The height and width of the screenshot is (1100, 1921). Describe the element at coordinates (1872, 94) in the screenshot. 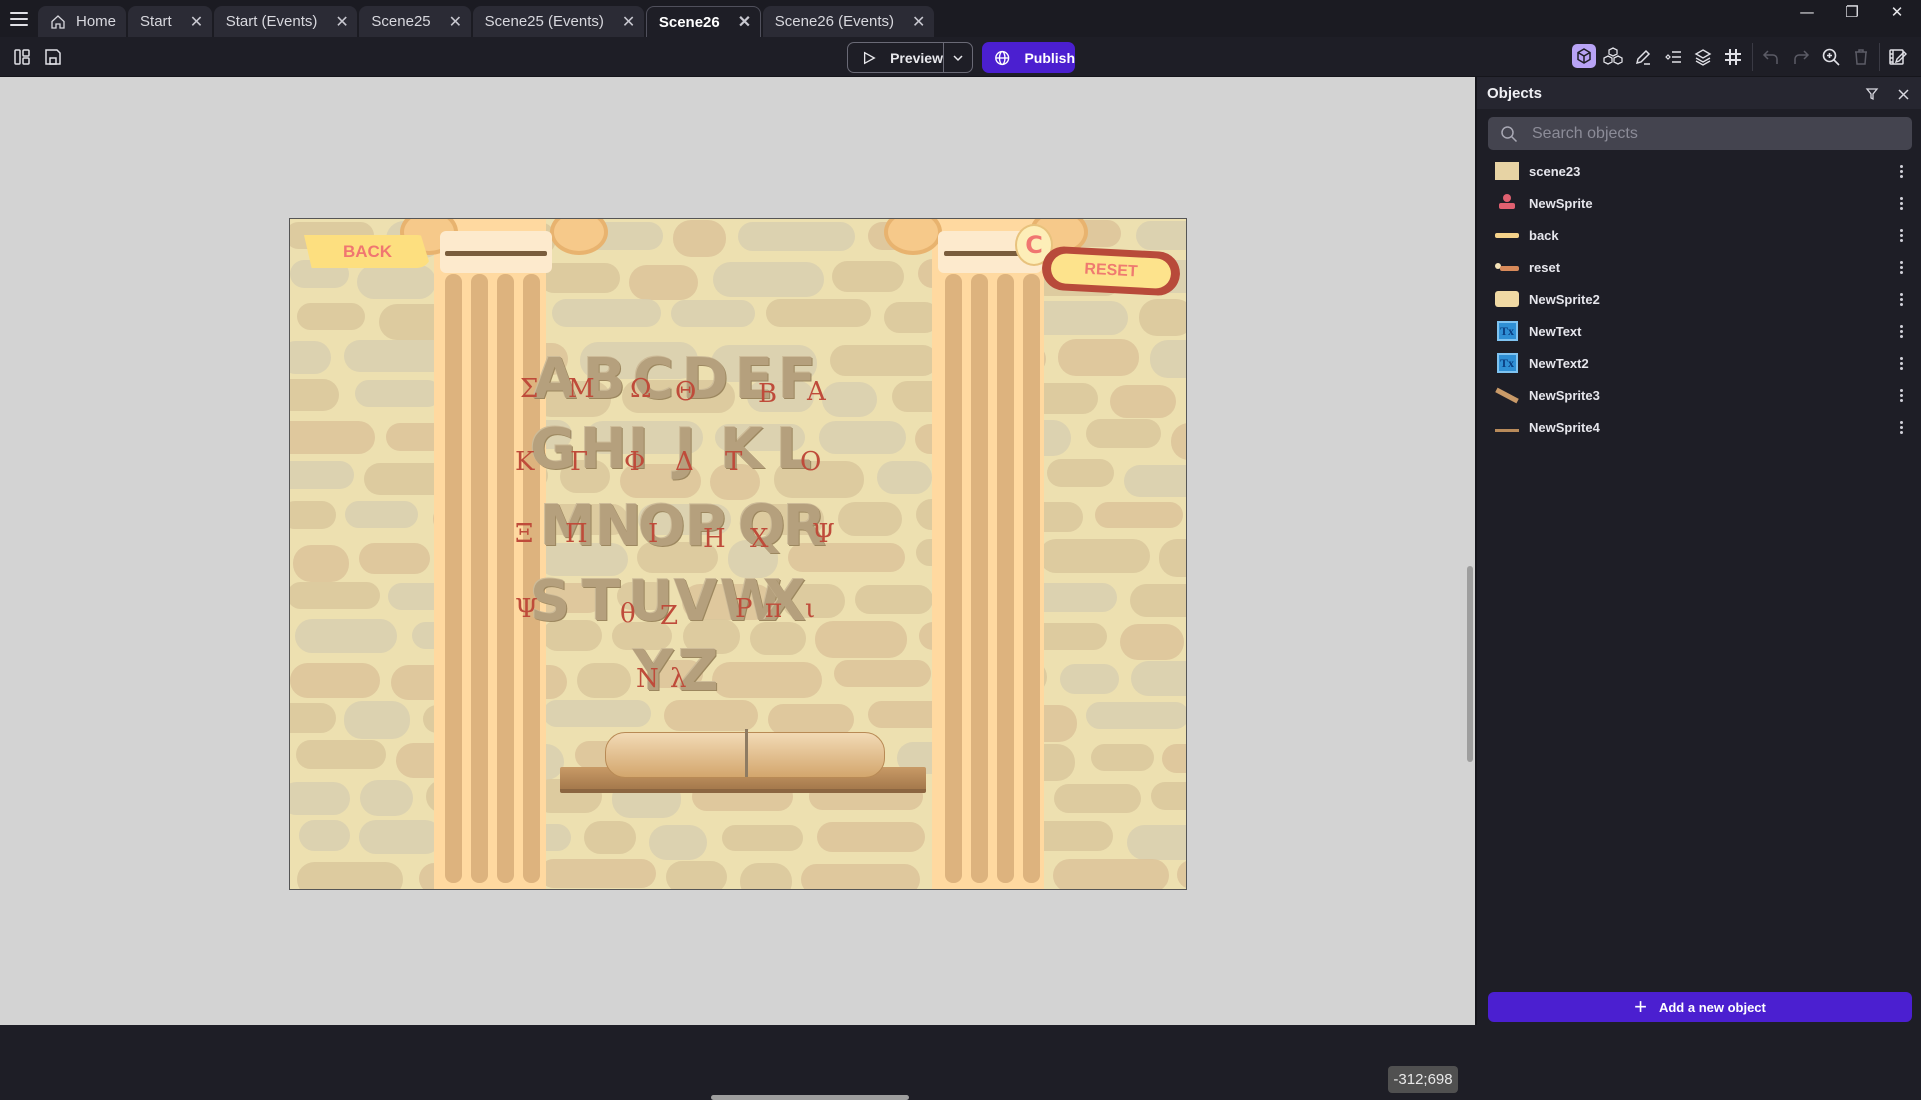

I see `filter-button` at that location.